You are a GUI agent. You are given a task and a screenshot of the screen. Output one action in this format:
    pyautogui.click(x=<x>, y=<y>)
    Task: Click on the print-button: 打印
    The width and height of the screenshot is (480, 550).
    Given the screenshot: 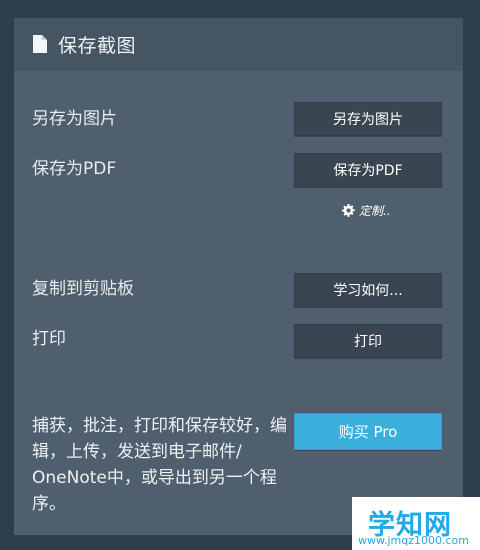 What is the action you would take?
    pyautogui.click(x=368, y=341)
    